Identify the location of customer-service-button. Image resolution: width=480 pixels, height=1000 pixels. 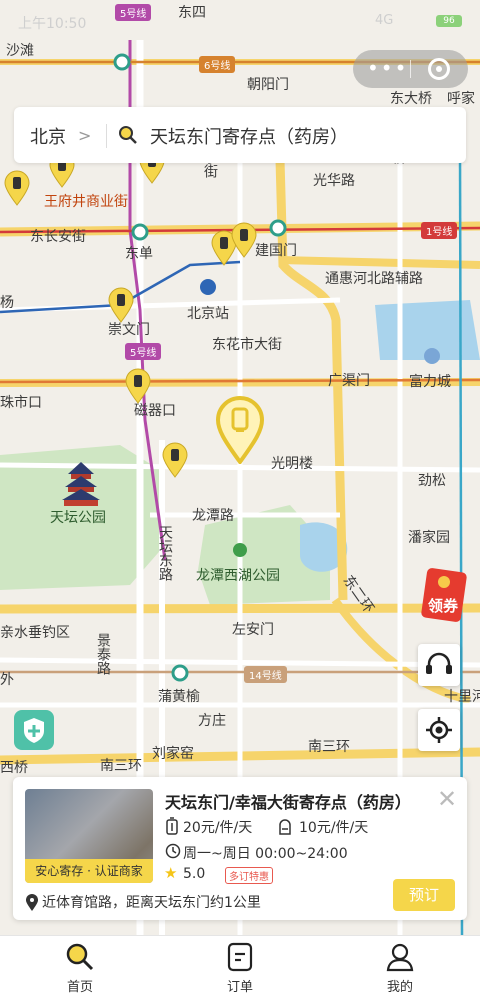
(439, 665).